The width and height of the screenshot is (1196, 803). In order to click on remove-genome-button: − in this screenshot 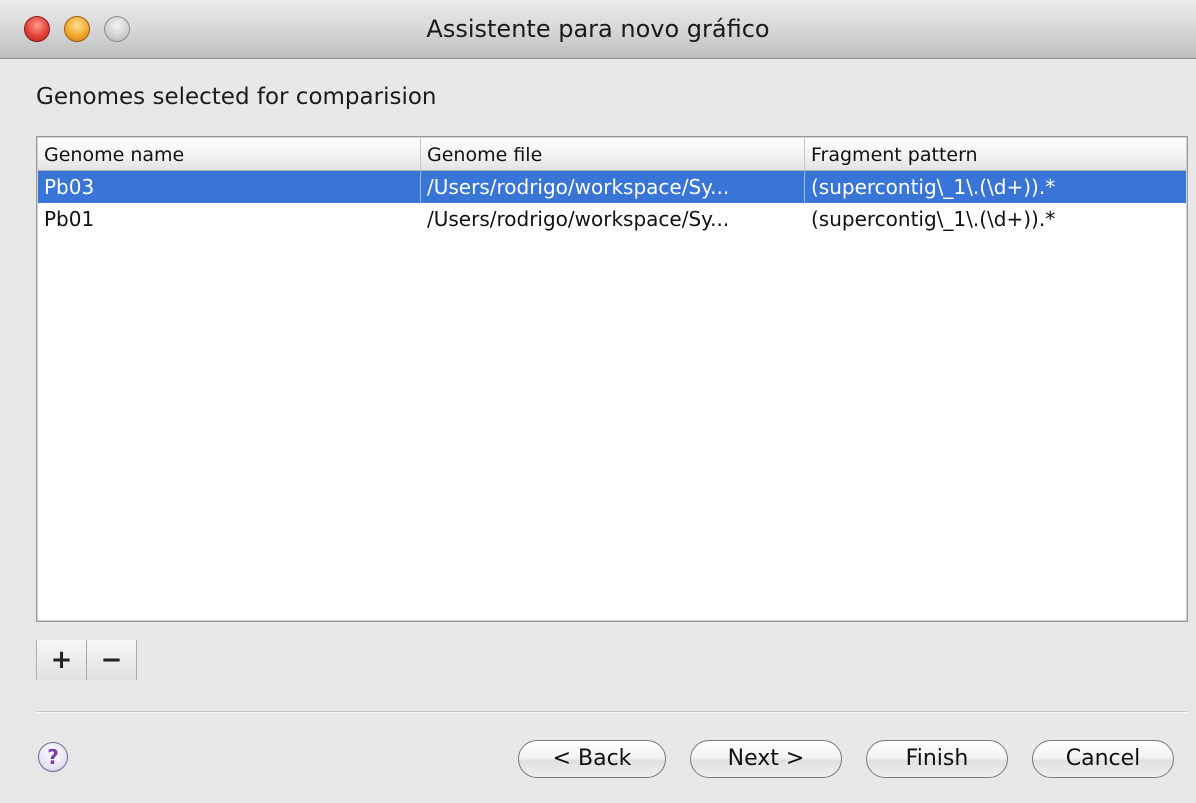, I will do `click(112, 660)`.